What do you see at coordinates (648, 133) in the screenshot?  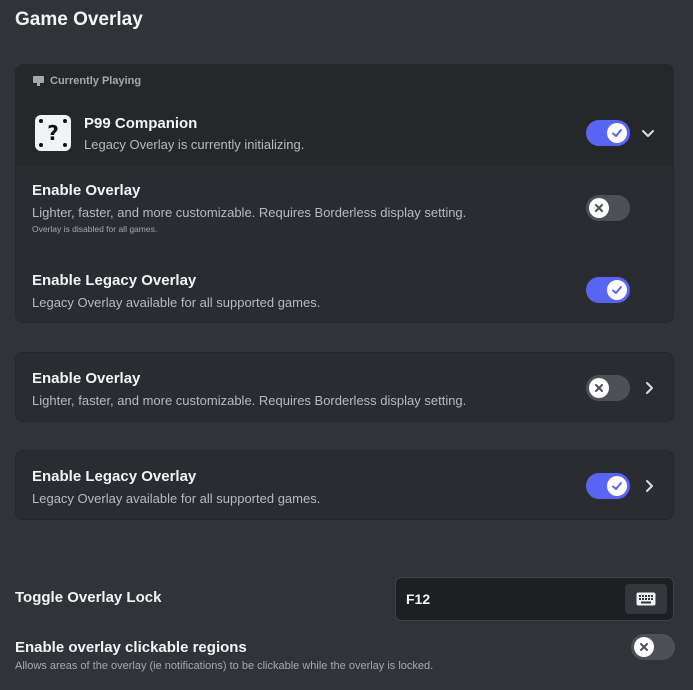 I see `chevron-down-icon` at bounding box center [648, 133].